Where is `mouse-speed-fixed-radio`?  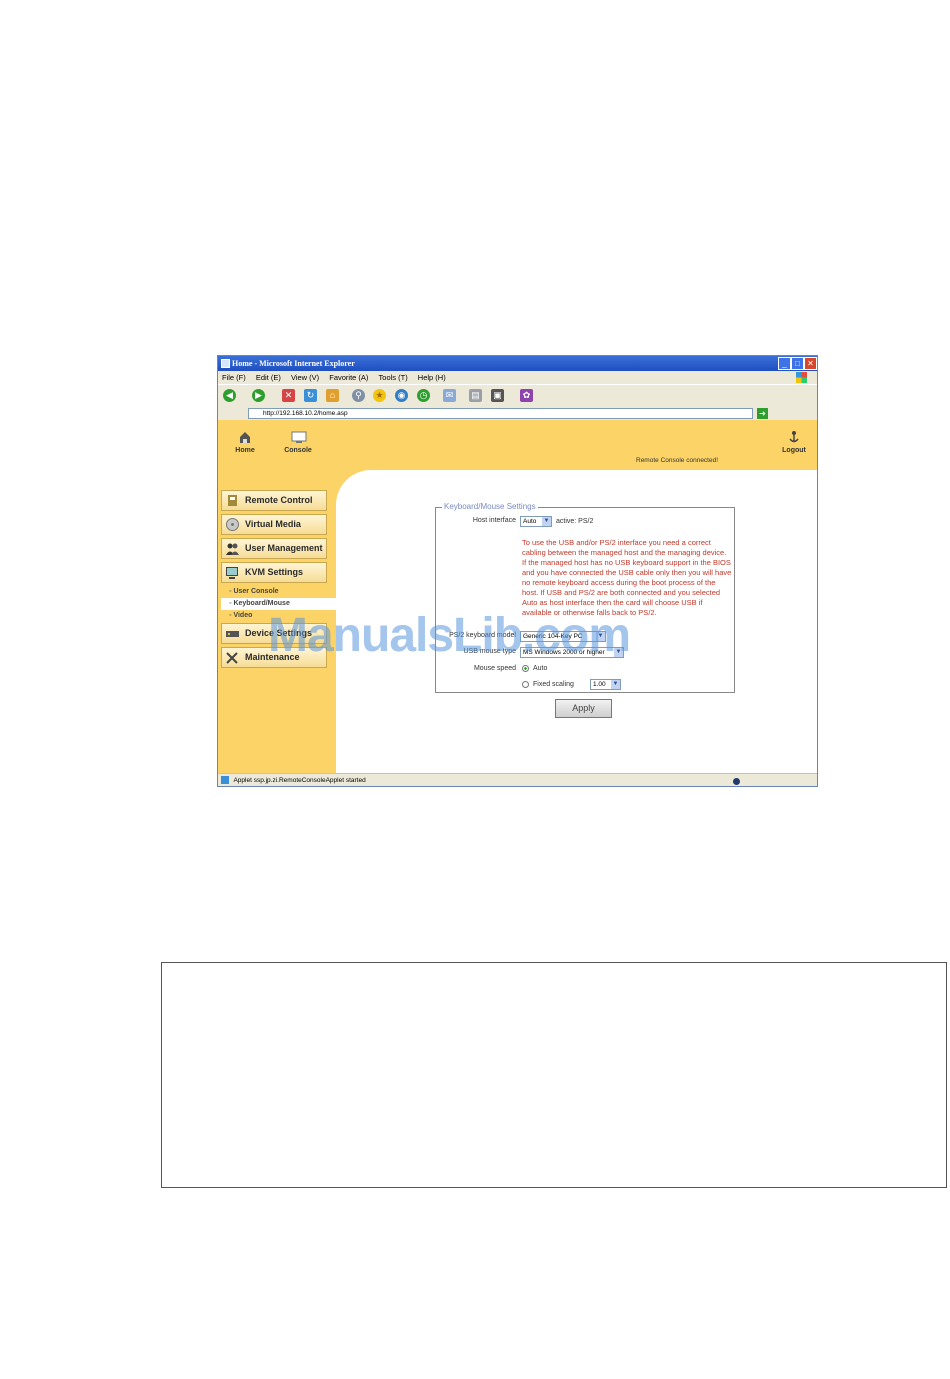 mouse-speed-fixed-radio is located at coordinates (525, 684).